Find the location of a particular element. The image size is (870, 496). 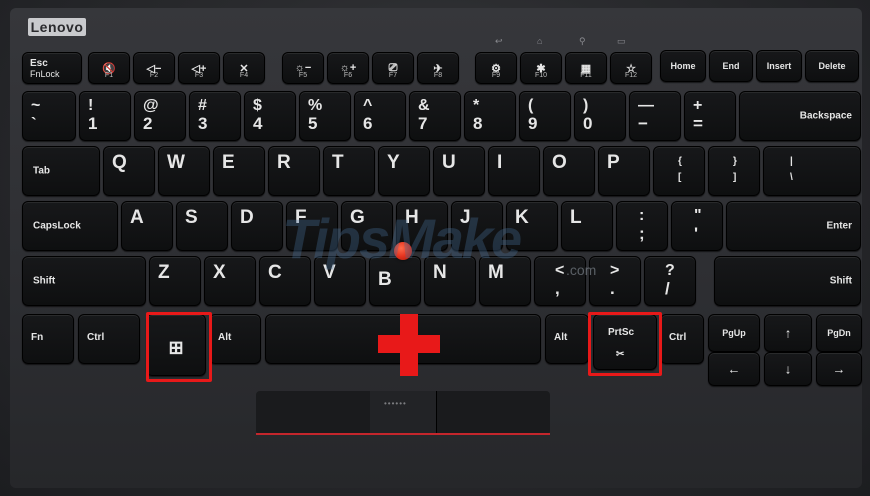

key-f3: ◁+ F3 is located at coordinates (199, 68).